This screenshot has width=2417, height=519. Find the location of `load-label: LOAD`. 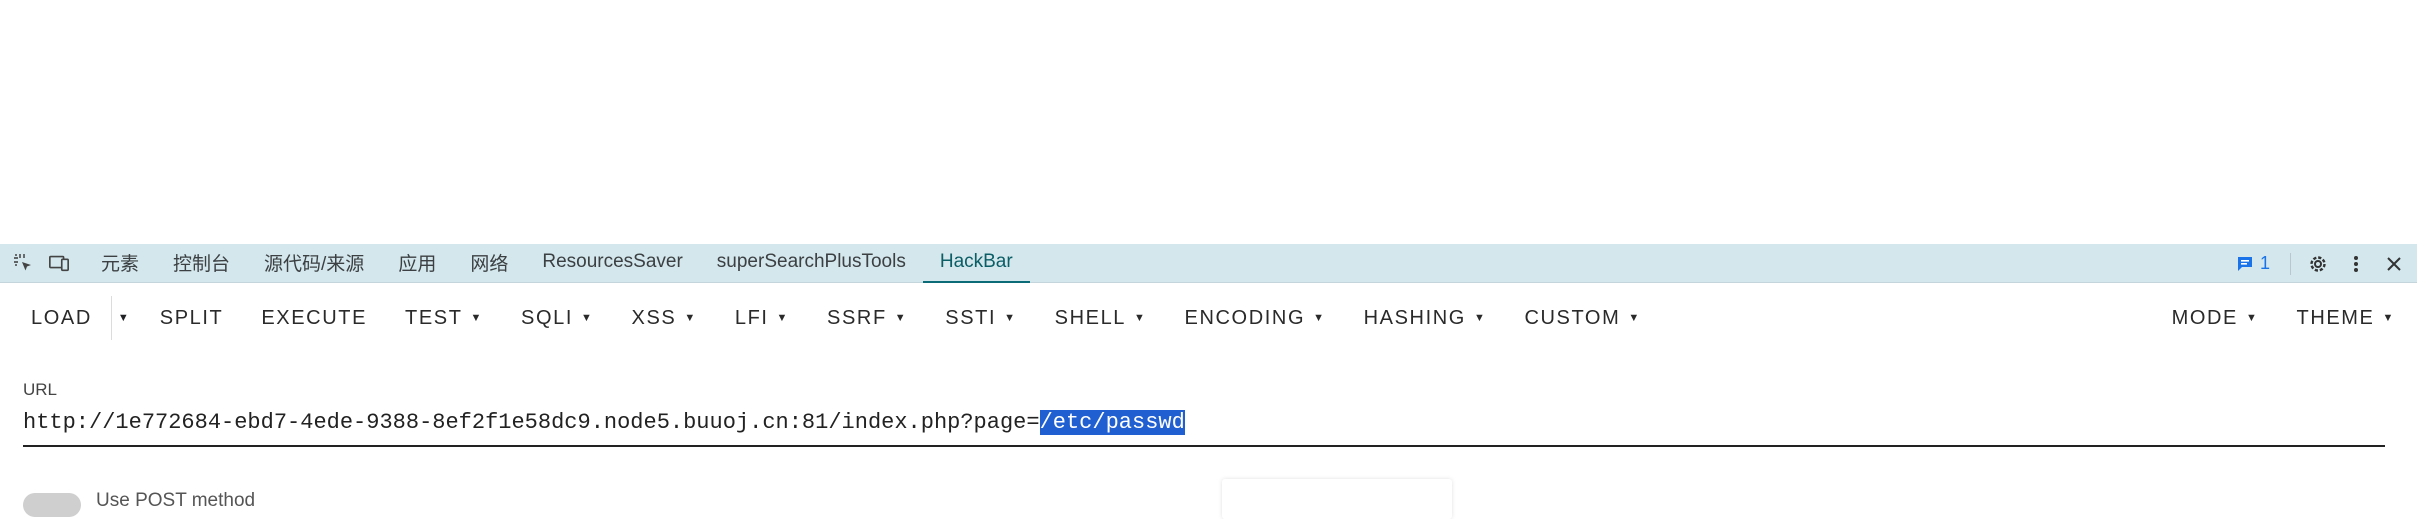

load-label: LOAD is located at coordinates (61, 318).